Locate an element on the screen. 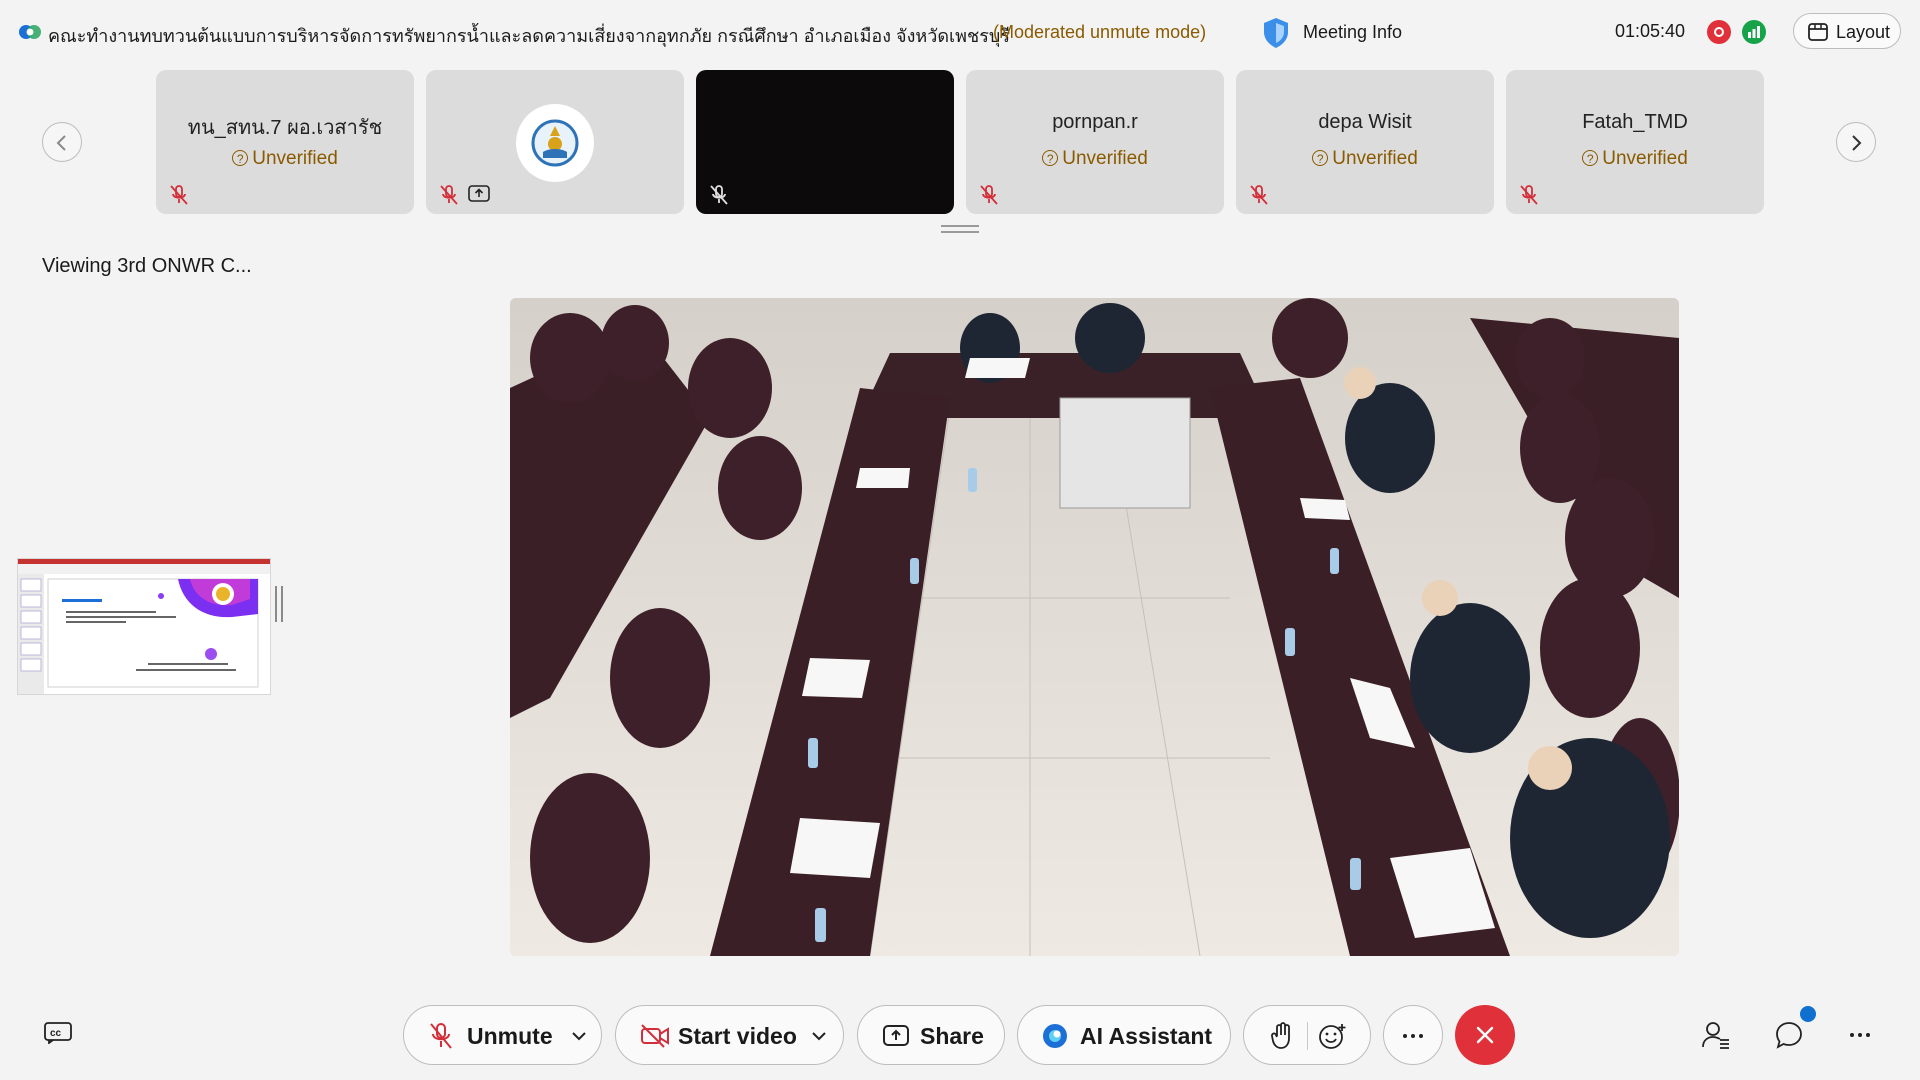 The image size is (1920, 1080). reactions-group is located at coordinates (1307, 1035).